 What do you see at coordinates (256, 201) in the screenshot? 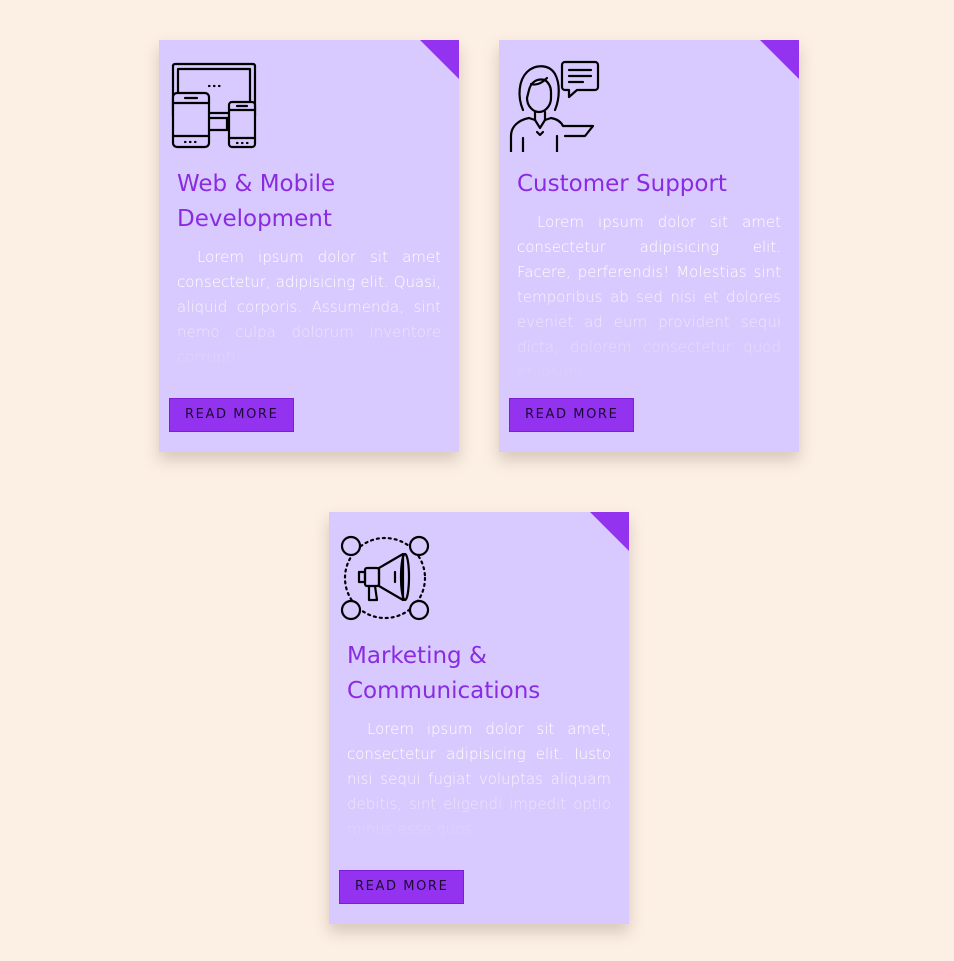
I see `card-title: Web & Mobile Development` at bounding box center [256, 201].